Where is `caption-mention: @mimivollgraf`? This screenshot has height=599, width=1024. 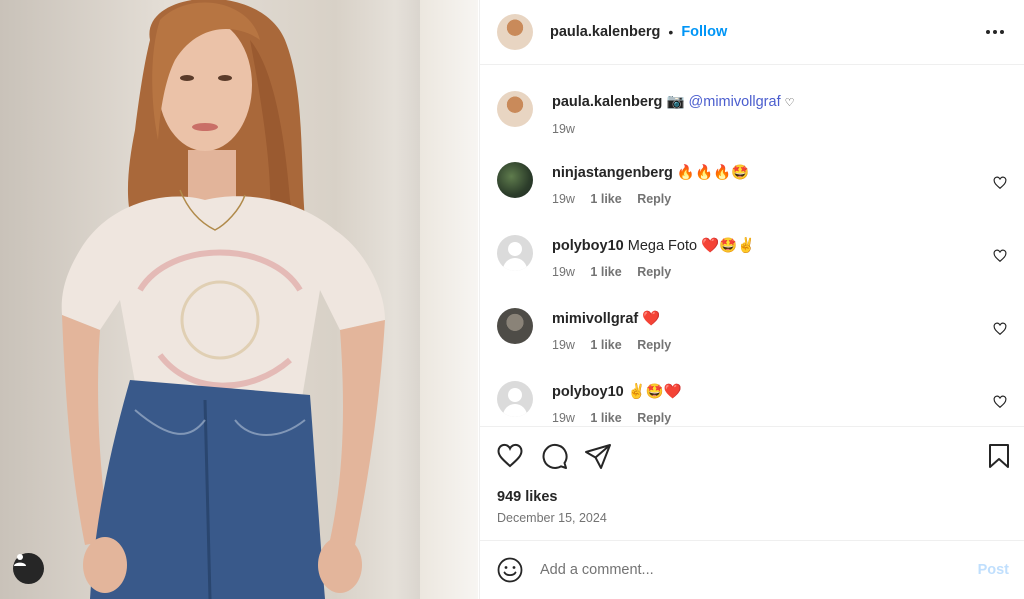 caption-mention: @mimivollgraf is located at coordinates (735, 102).